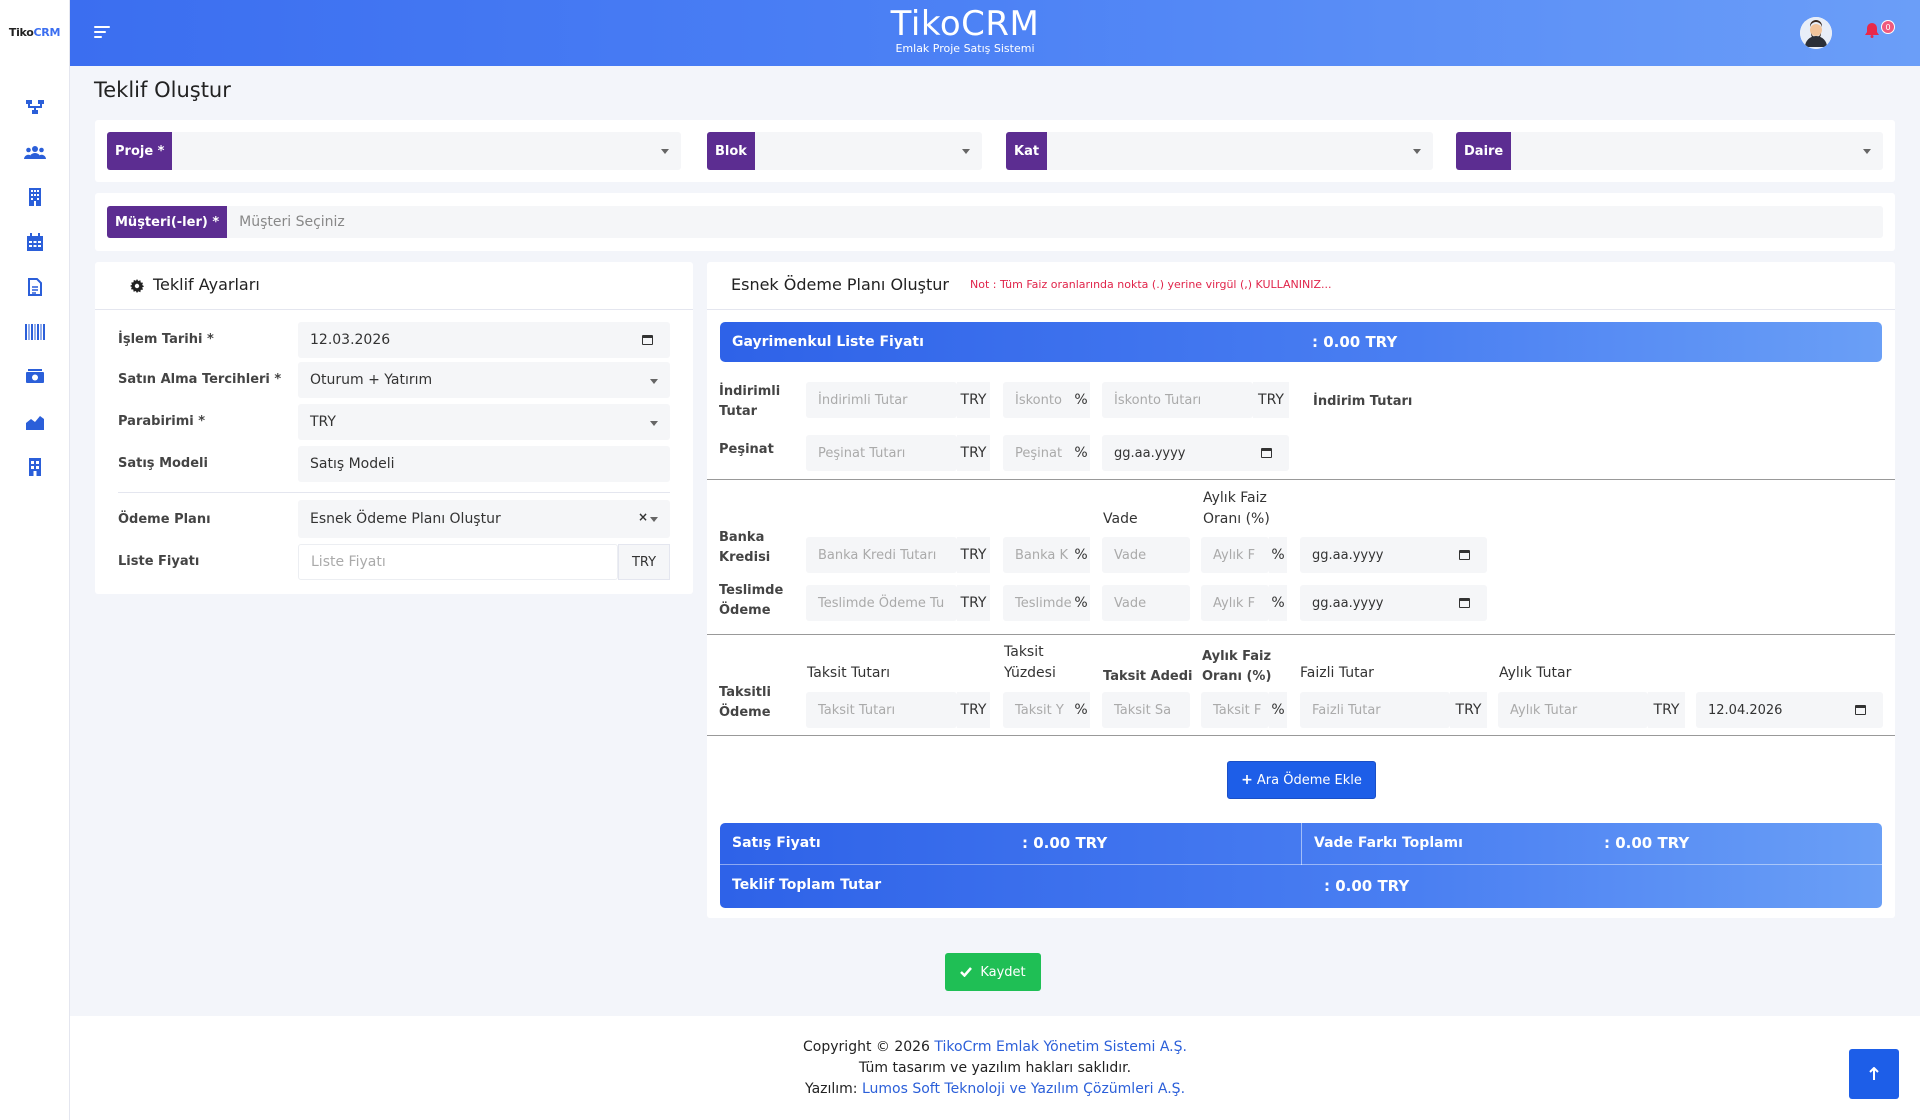 This screenshot has height=1120, width=1920. Describe the element at coordinates (1247, 780) in the screenshot. I see `plus-icon: +` at that location.